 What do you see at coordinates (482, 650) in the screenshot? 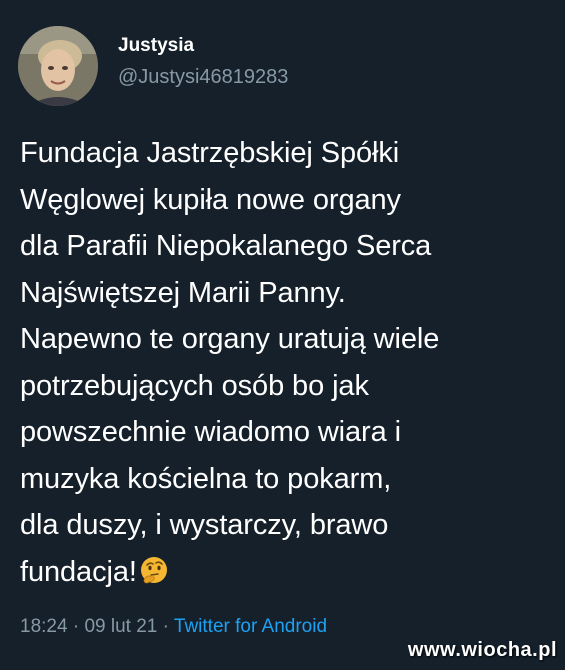
I see `watermark: www.wiocha.pl` at bounding box center [482, 650].